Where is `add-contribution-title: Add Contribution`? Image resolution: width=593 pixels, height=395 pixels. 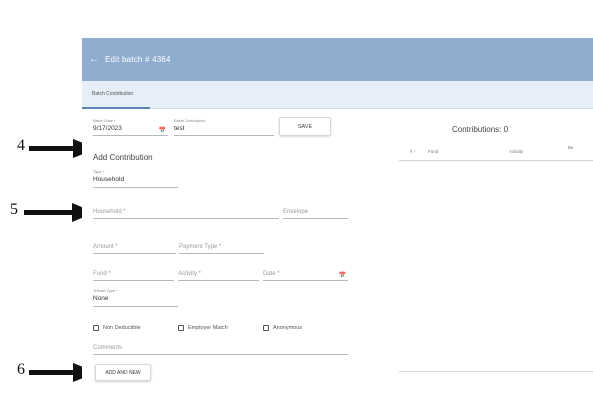 add-contribution-title: Add Contribution is located at coordinates (123, 157).